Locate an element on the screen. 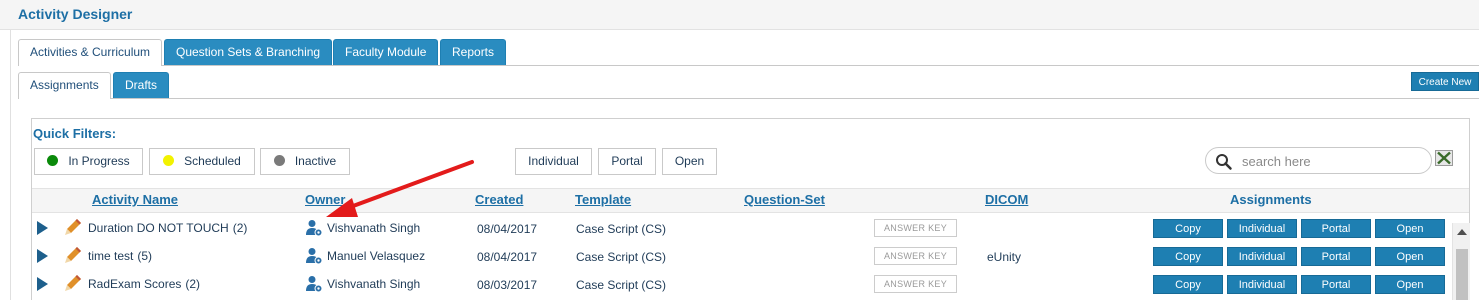 This screenshot has width=1479, height=300. tab-reports: Reports is located at coordinates (473, 52).